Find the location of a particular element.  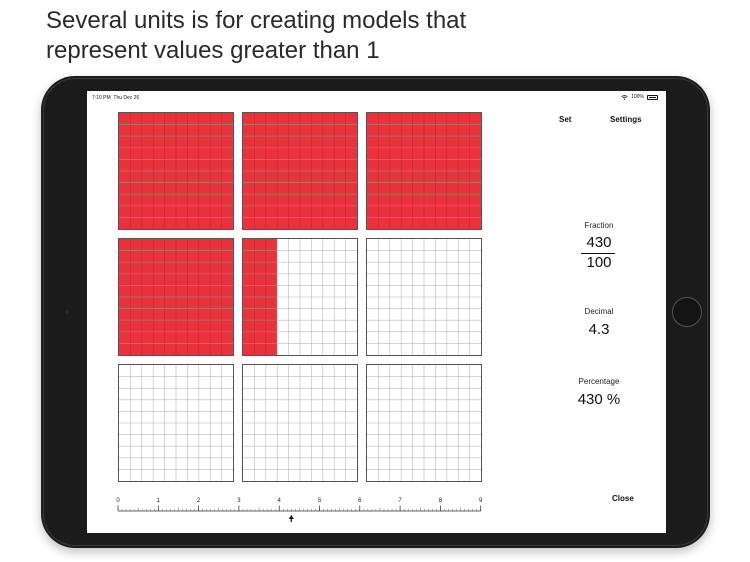

number-line-label-8: 8 is located at coordinates (440, 501).